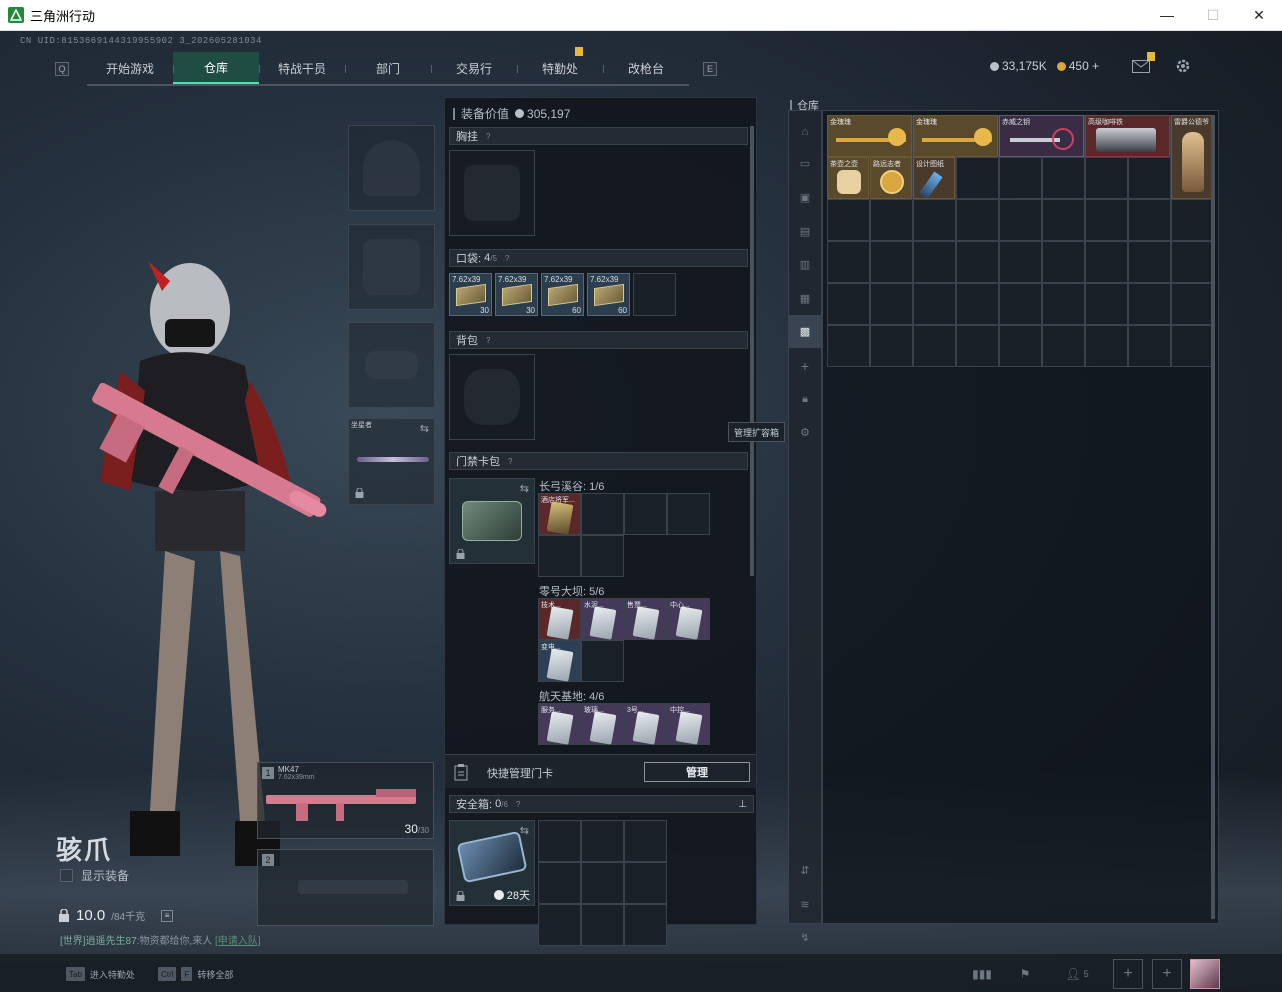 This screenshot has width=1282, height=992. I want to click on silver-currency: 33,175K, so click(1018, 66).